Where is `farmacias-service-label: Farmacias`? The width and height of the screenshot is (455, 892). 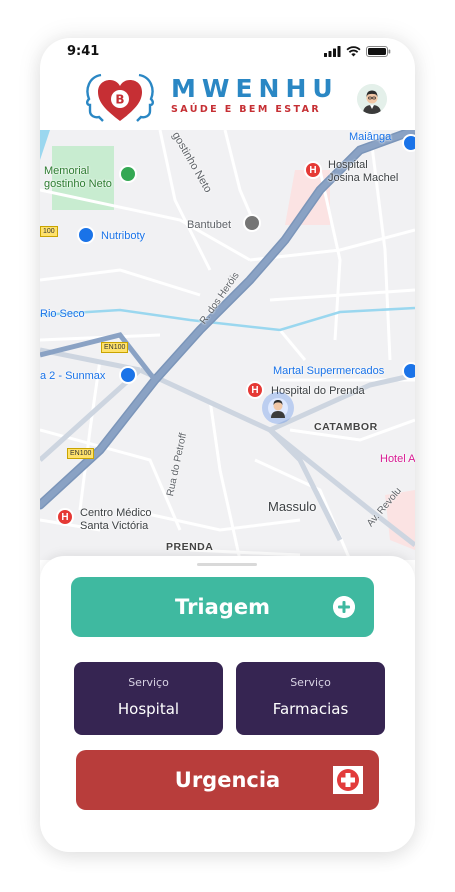
farmacias-service-label: Farmacias is located at coordinates (310, 709).